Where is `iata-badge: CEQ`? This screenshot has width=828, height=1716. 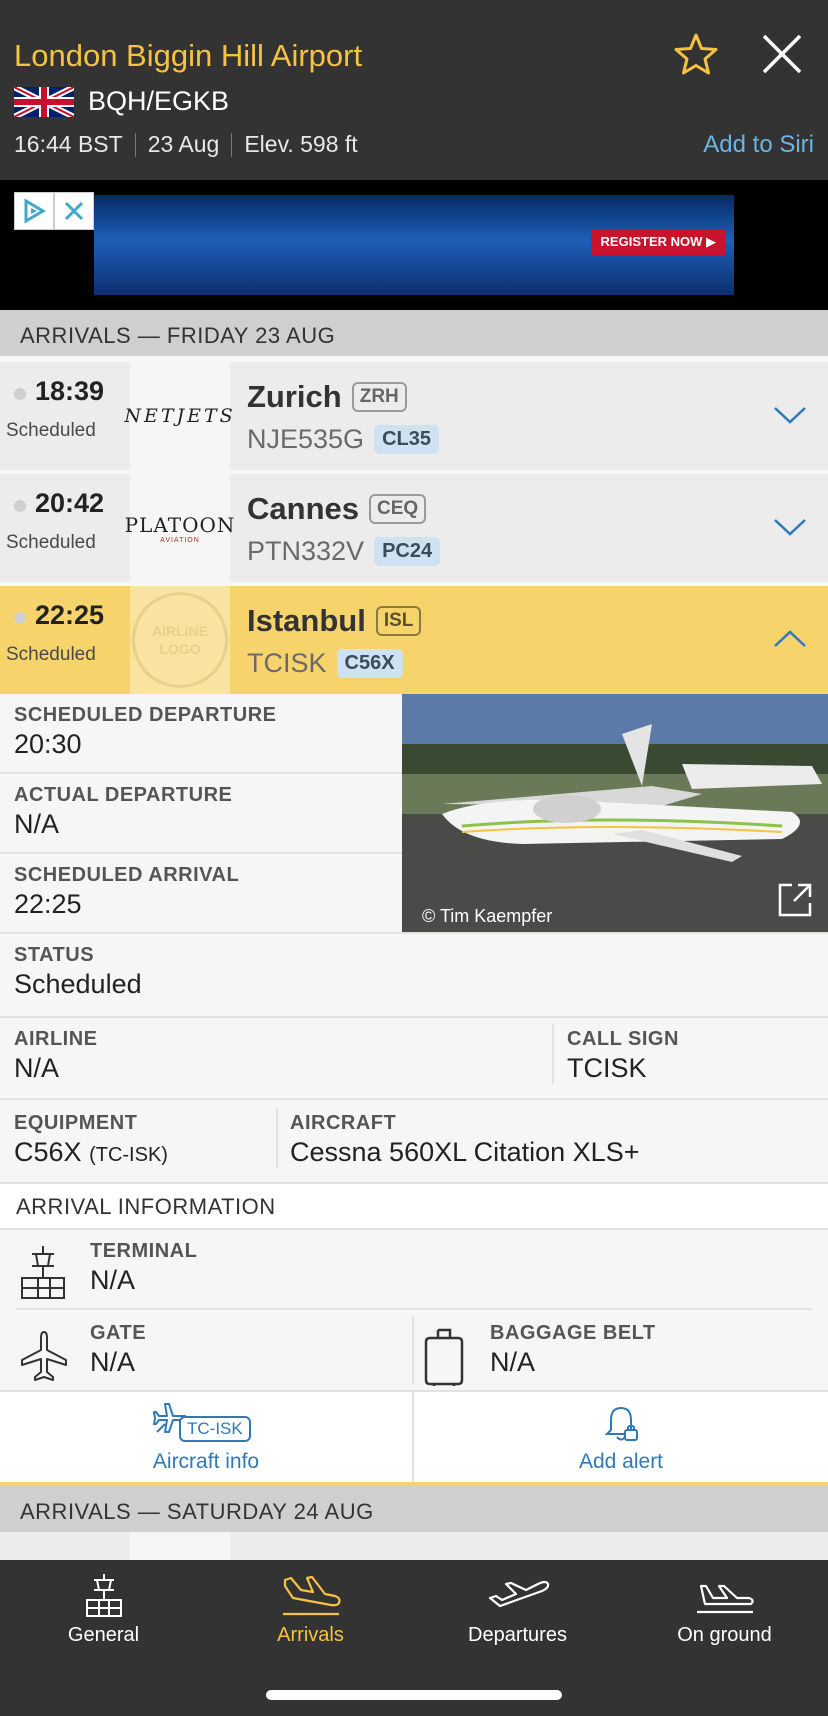 iata-badge: CEQ is located at coordinates (397, 509).